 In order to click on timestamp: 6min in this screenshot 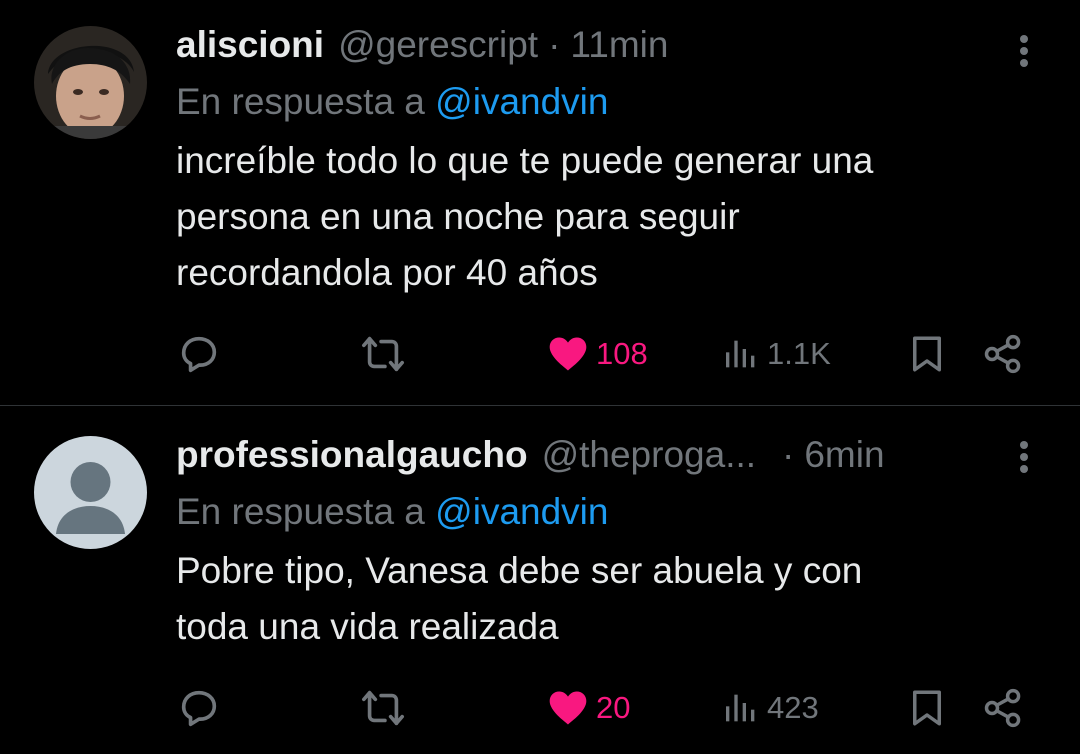, I will do `click(844, 455)`.